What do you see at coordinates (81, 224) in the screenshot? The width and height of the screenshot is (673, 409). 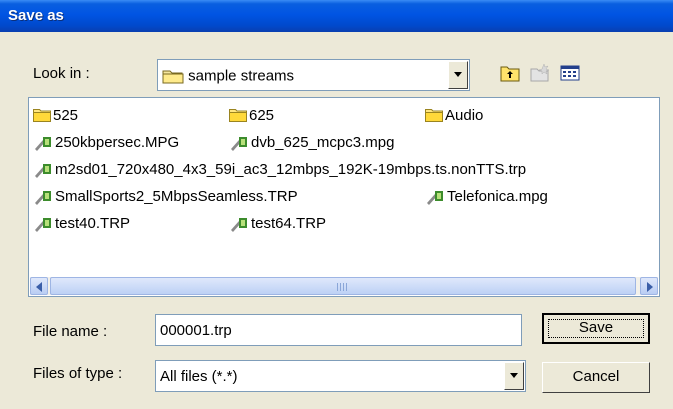 I see `list-item-file: test40.TRP` at bounding box center [81, 224].